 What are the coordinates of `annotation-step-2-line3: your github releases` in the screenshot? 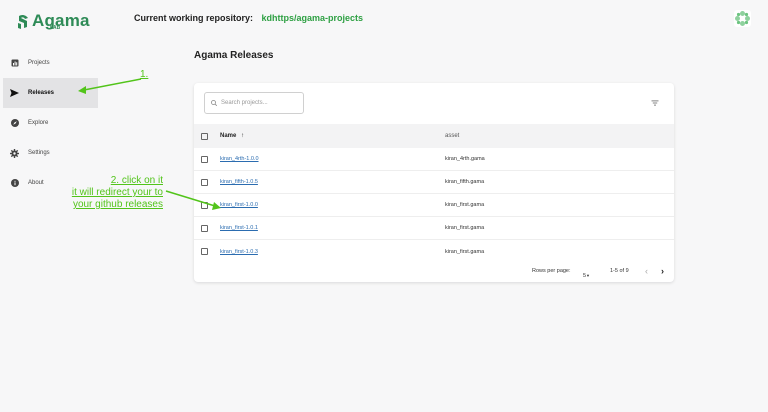 It's located at (117, 204).